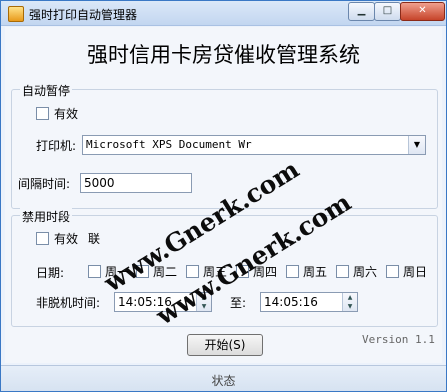 The image size is (447, 392). Describe the element at coordinates (223, 381) in the screenshot. I see `status-text: 状态` at that location.